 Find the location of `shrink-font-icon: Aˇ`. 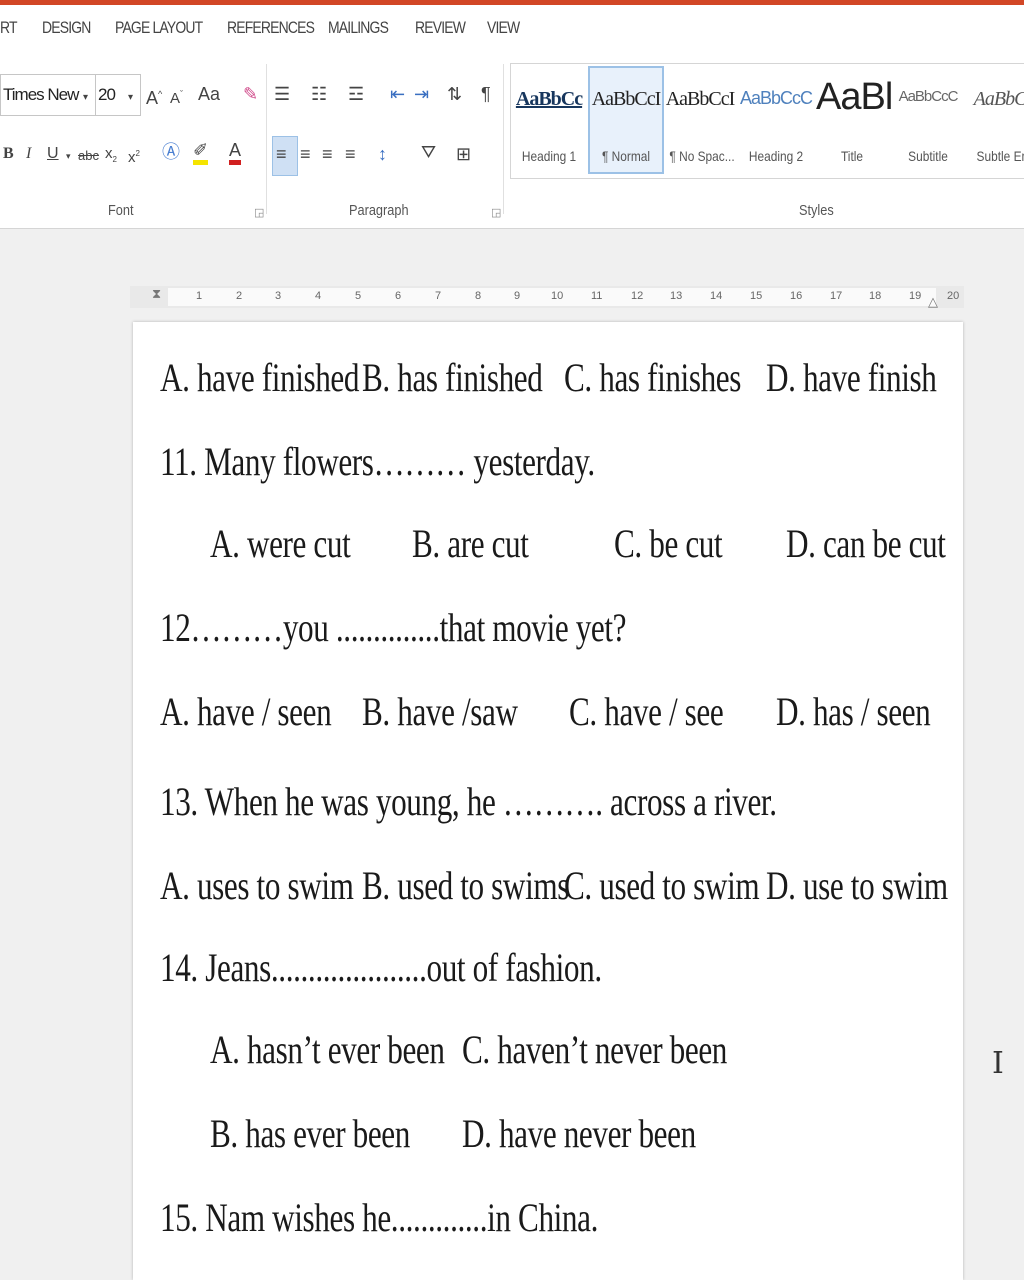

shrink-font-icon: Aˇ is located at coordinates (176, 96).